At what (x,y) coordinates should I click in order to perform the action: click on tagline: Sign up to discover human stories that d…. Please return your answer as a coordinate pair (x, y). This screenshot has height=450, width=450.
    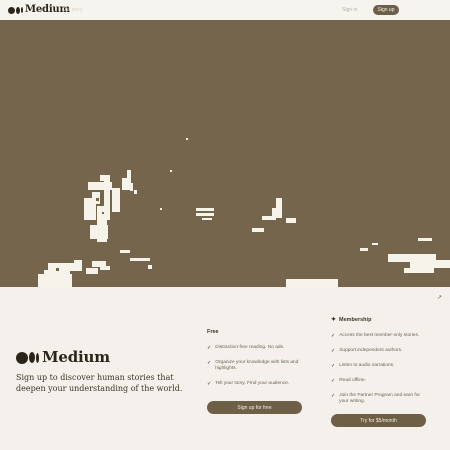
    Looking at the image, I should click on (99, 383).